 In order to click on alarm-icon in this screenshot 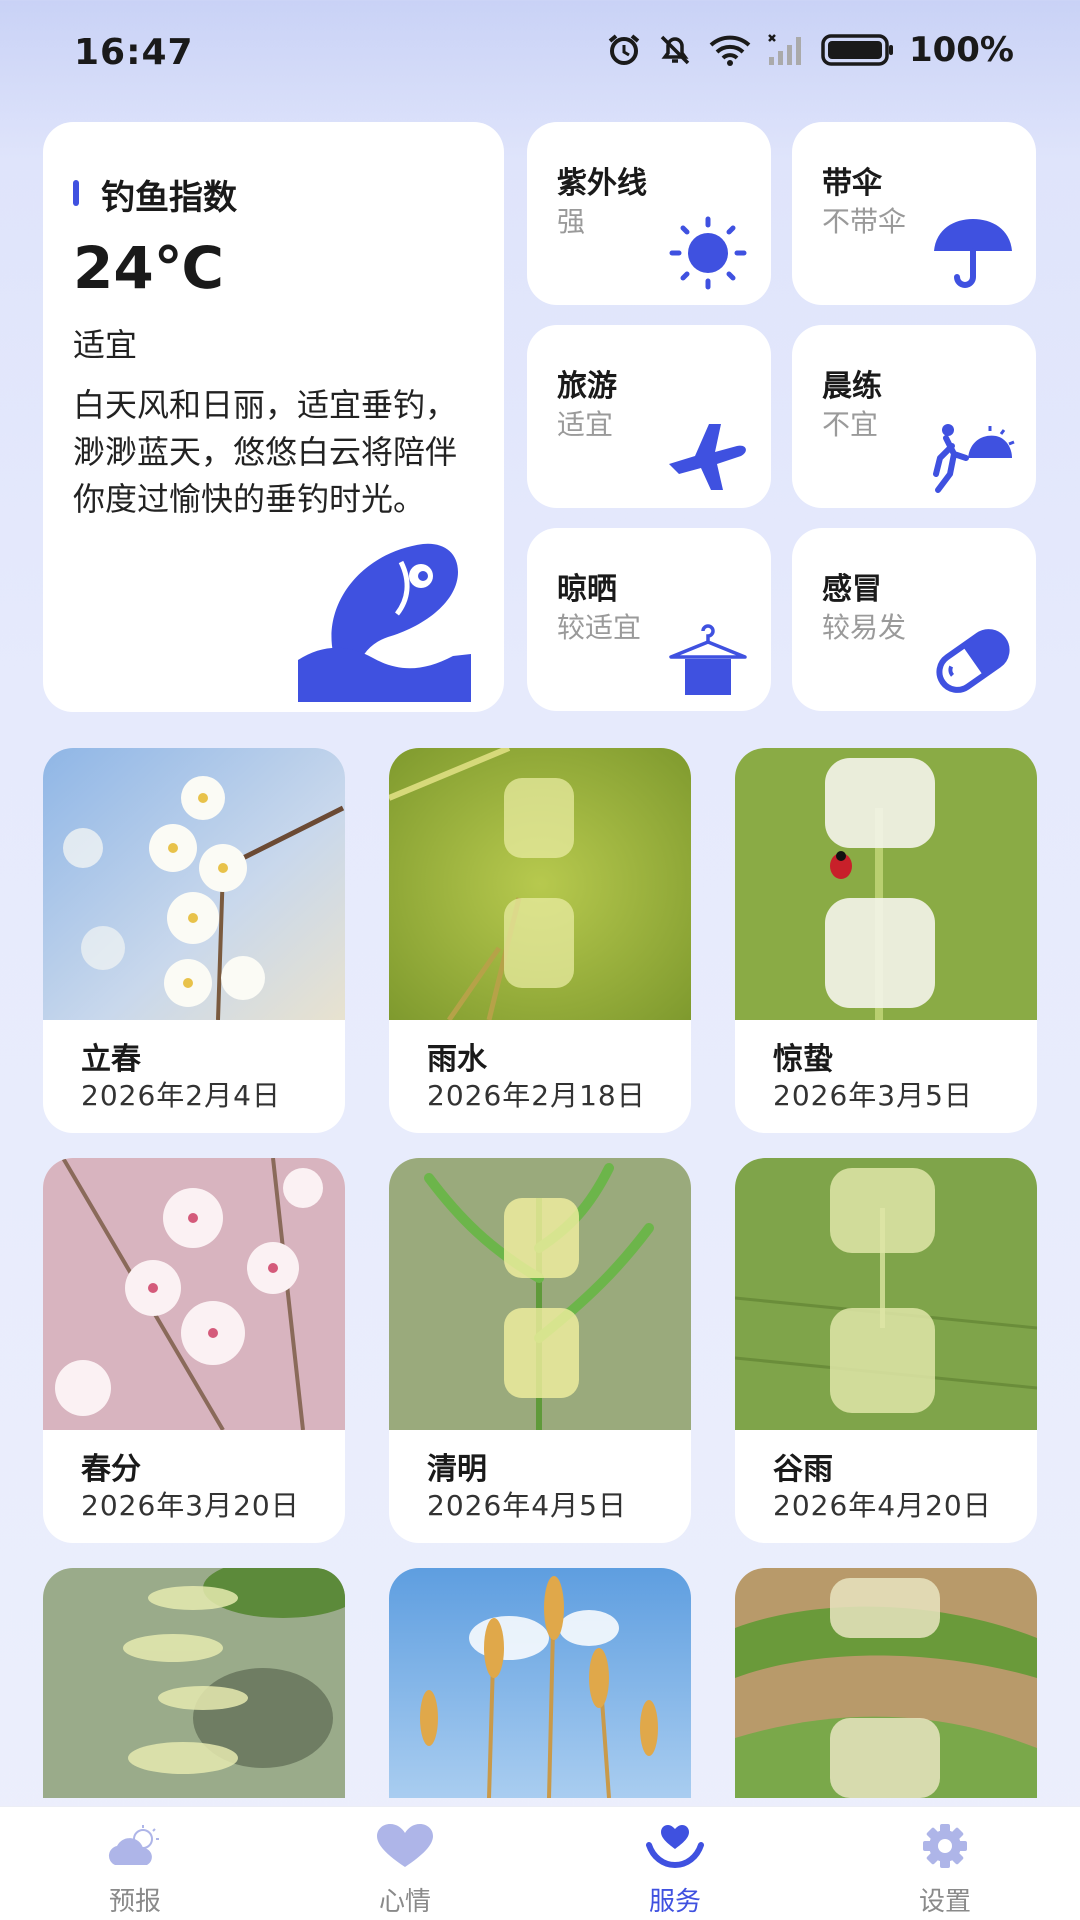, I will do `click(624, 49)`.